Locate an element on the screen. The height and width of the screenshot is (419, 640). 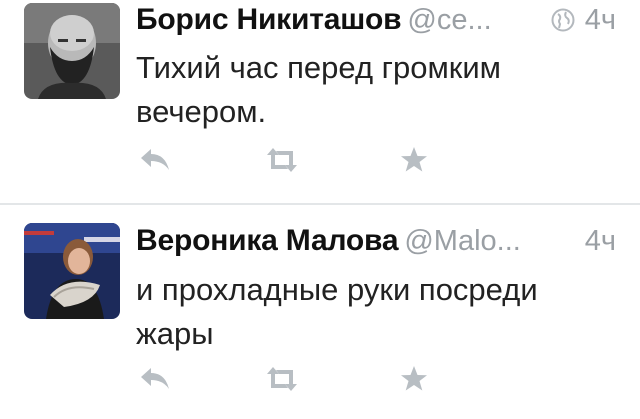
tweet-header: Борис Никиташов @ce... 4ч is located at coordinates (376, 20).